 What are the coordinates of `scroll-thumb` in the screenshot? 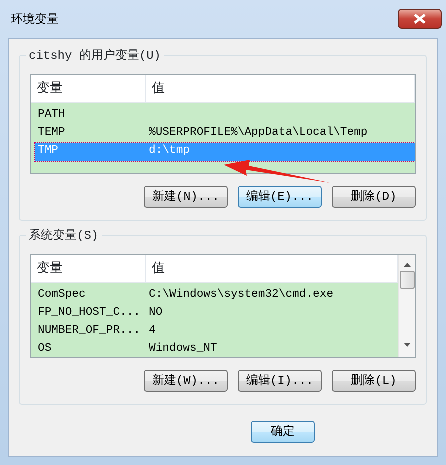 It's located at (407, 280).